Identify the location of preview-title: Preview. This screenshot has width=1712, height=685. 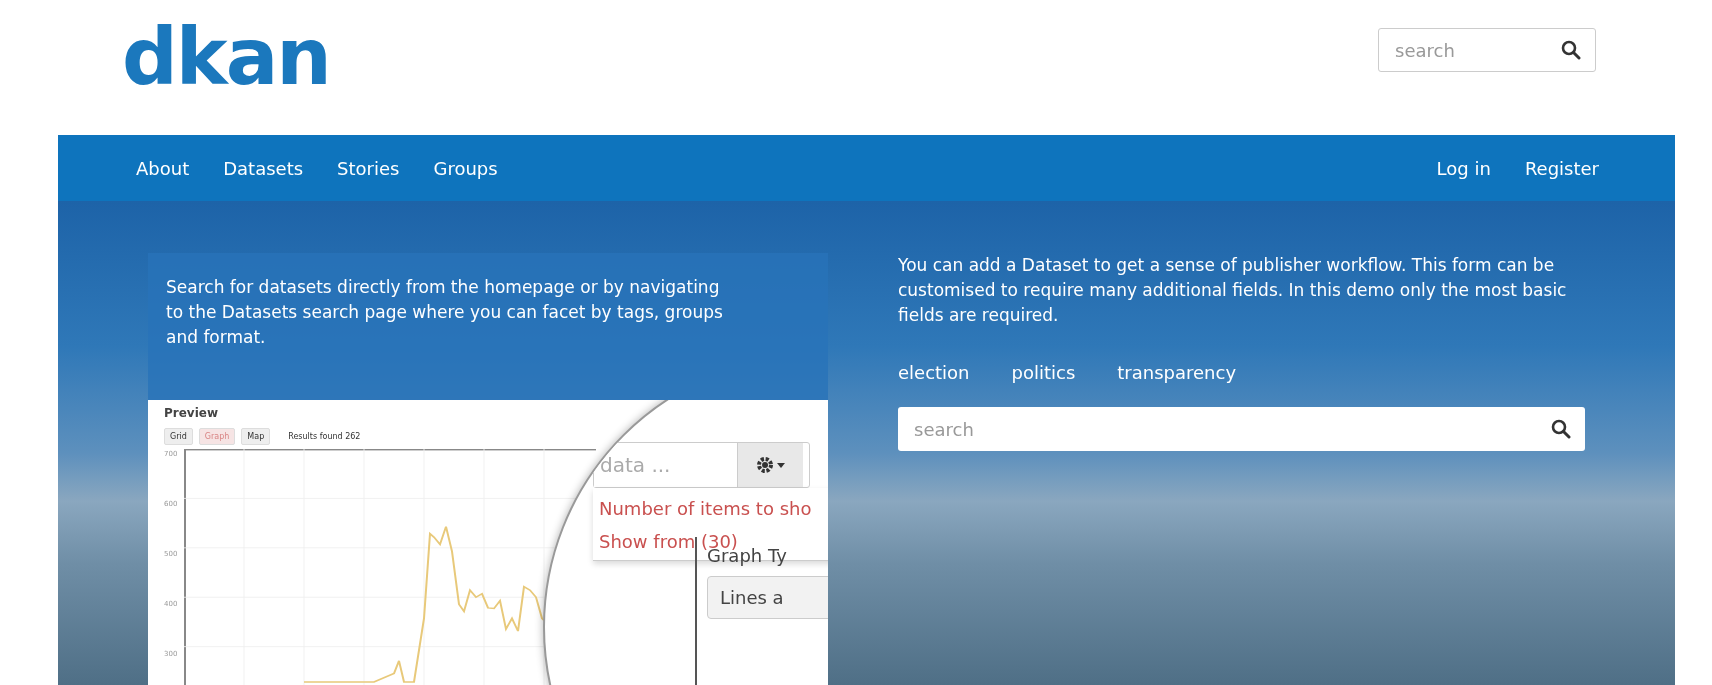
(191, 413).